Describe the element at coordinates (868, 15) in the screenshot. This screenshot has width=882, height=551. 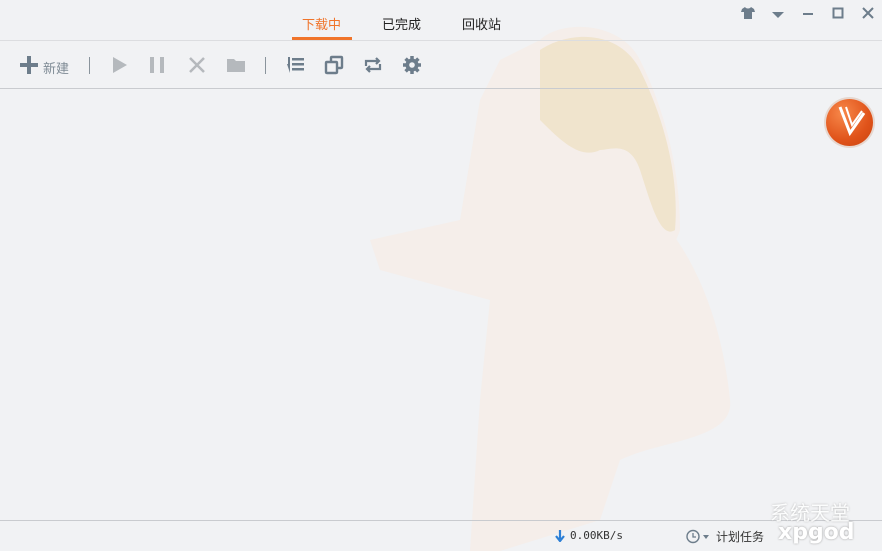
I see `close-icon` at that location.